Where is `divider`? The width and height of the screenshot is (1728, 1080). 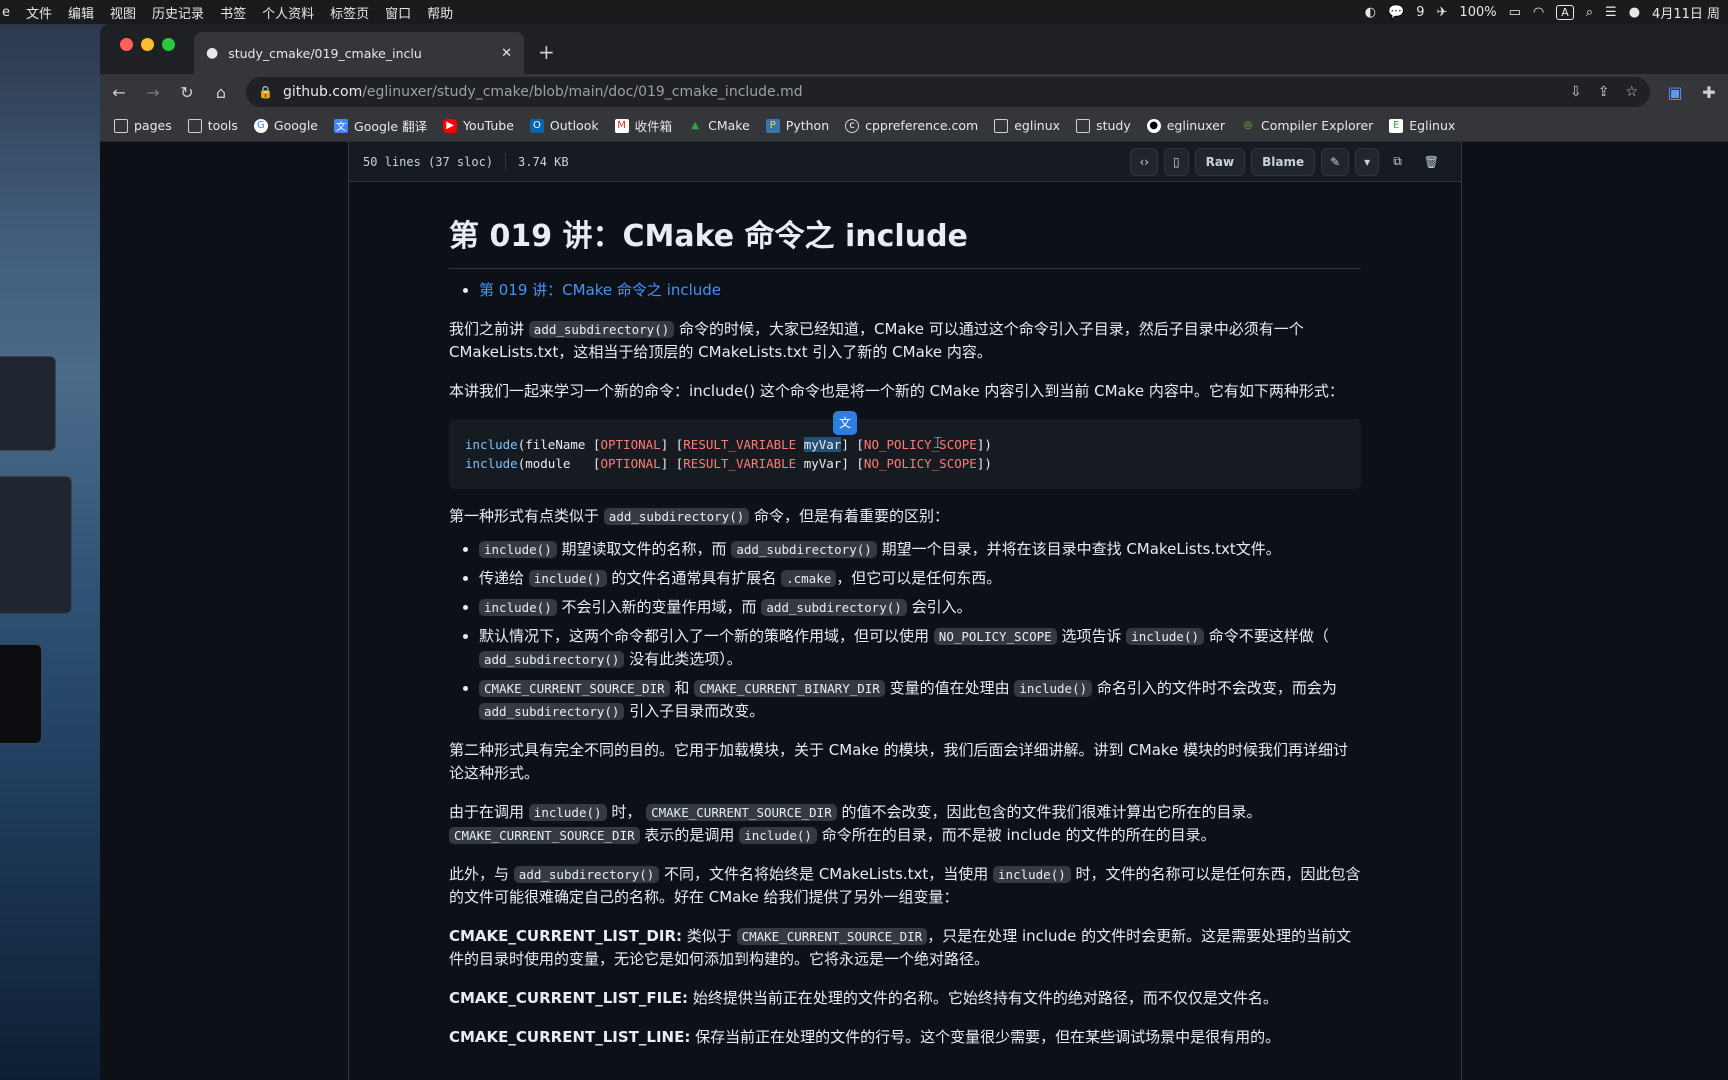 divider is located at coordinates (506, 161).